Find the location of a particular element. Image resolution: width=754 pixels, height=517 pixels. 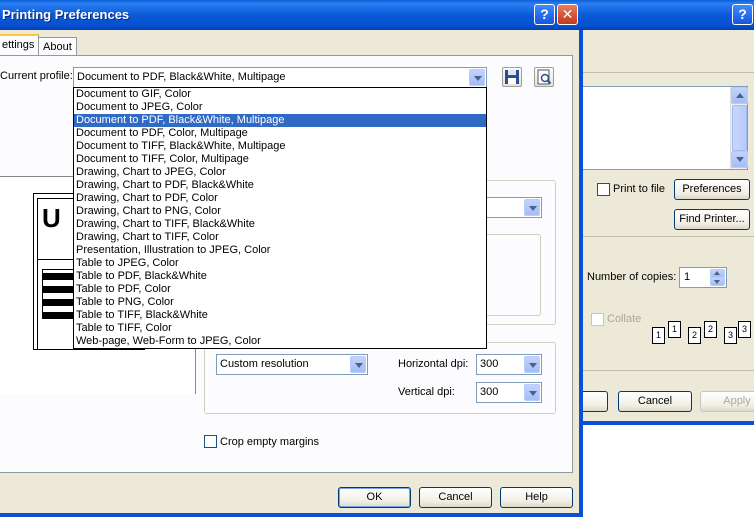

profile-option: Table to PDF, Black&White is located at coordinates (280, 276).